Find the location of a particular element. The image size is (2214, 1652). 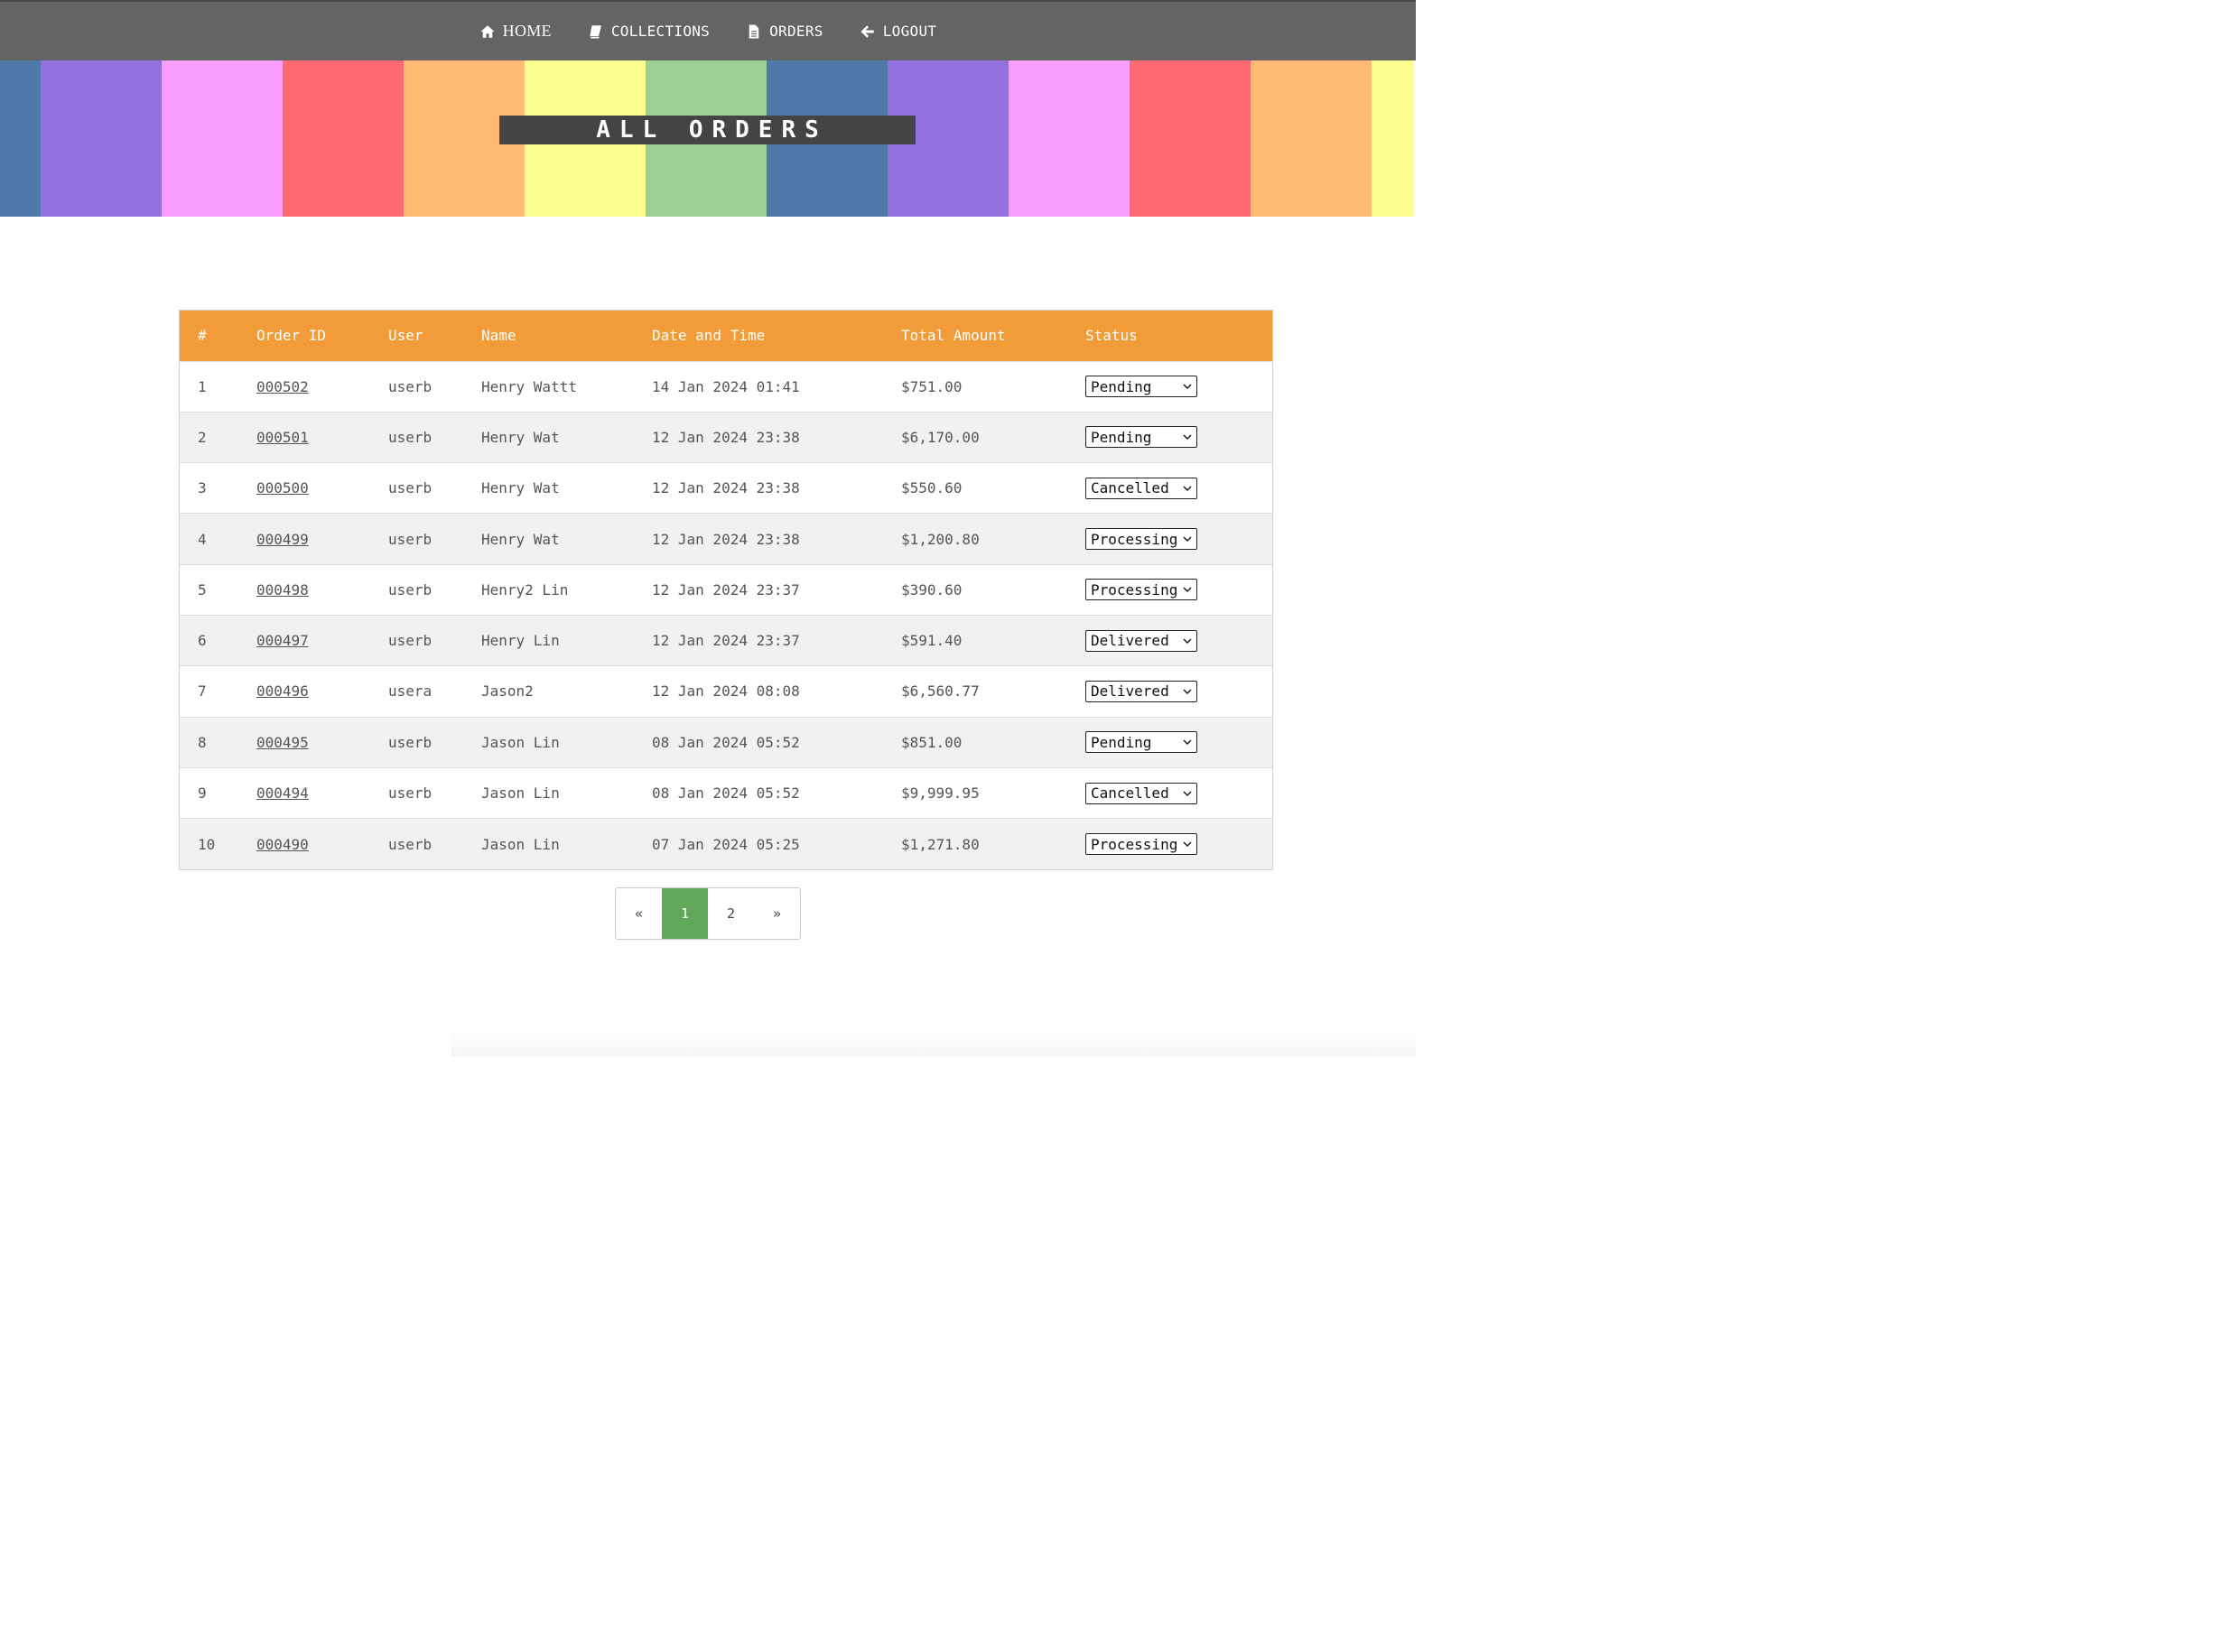

row-number: 8 is located at coordinates (203, 742).